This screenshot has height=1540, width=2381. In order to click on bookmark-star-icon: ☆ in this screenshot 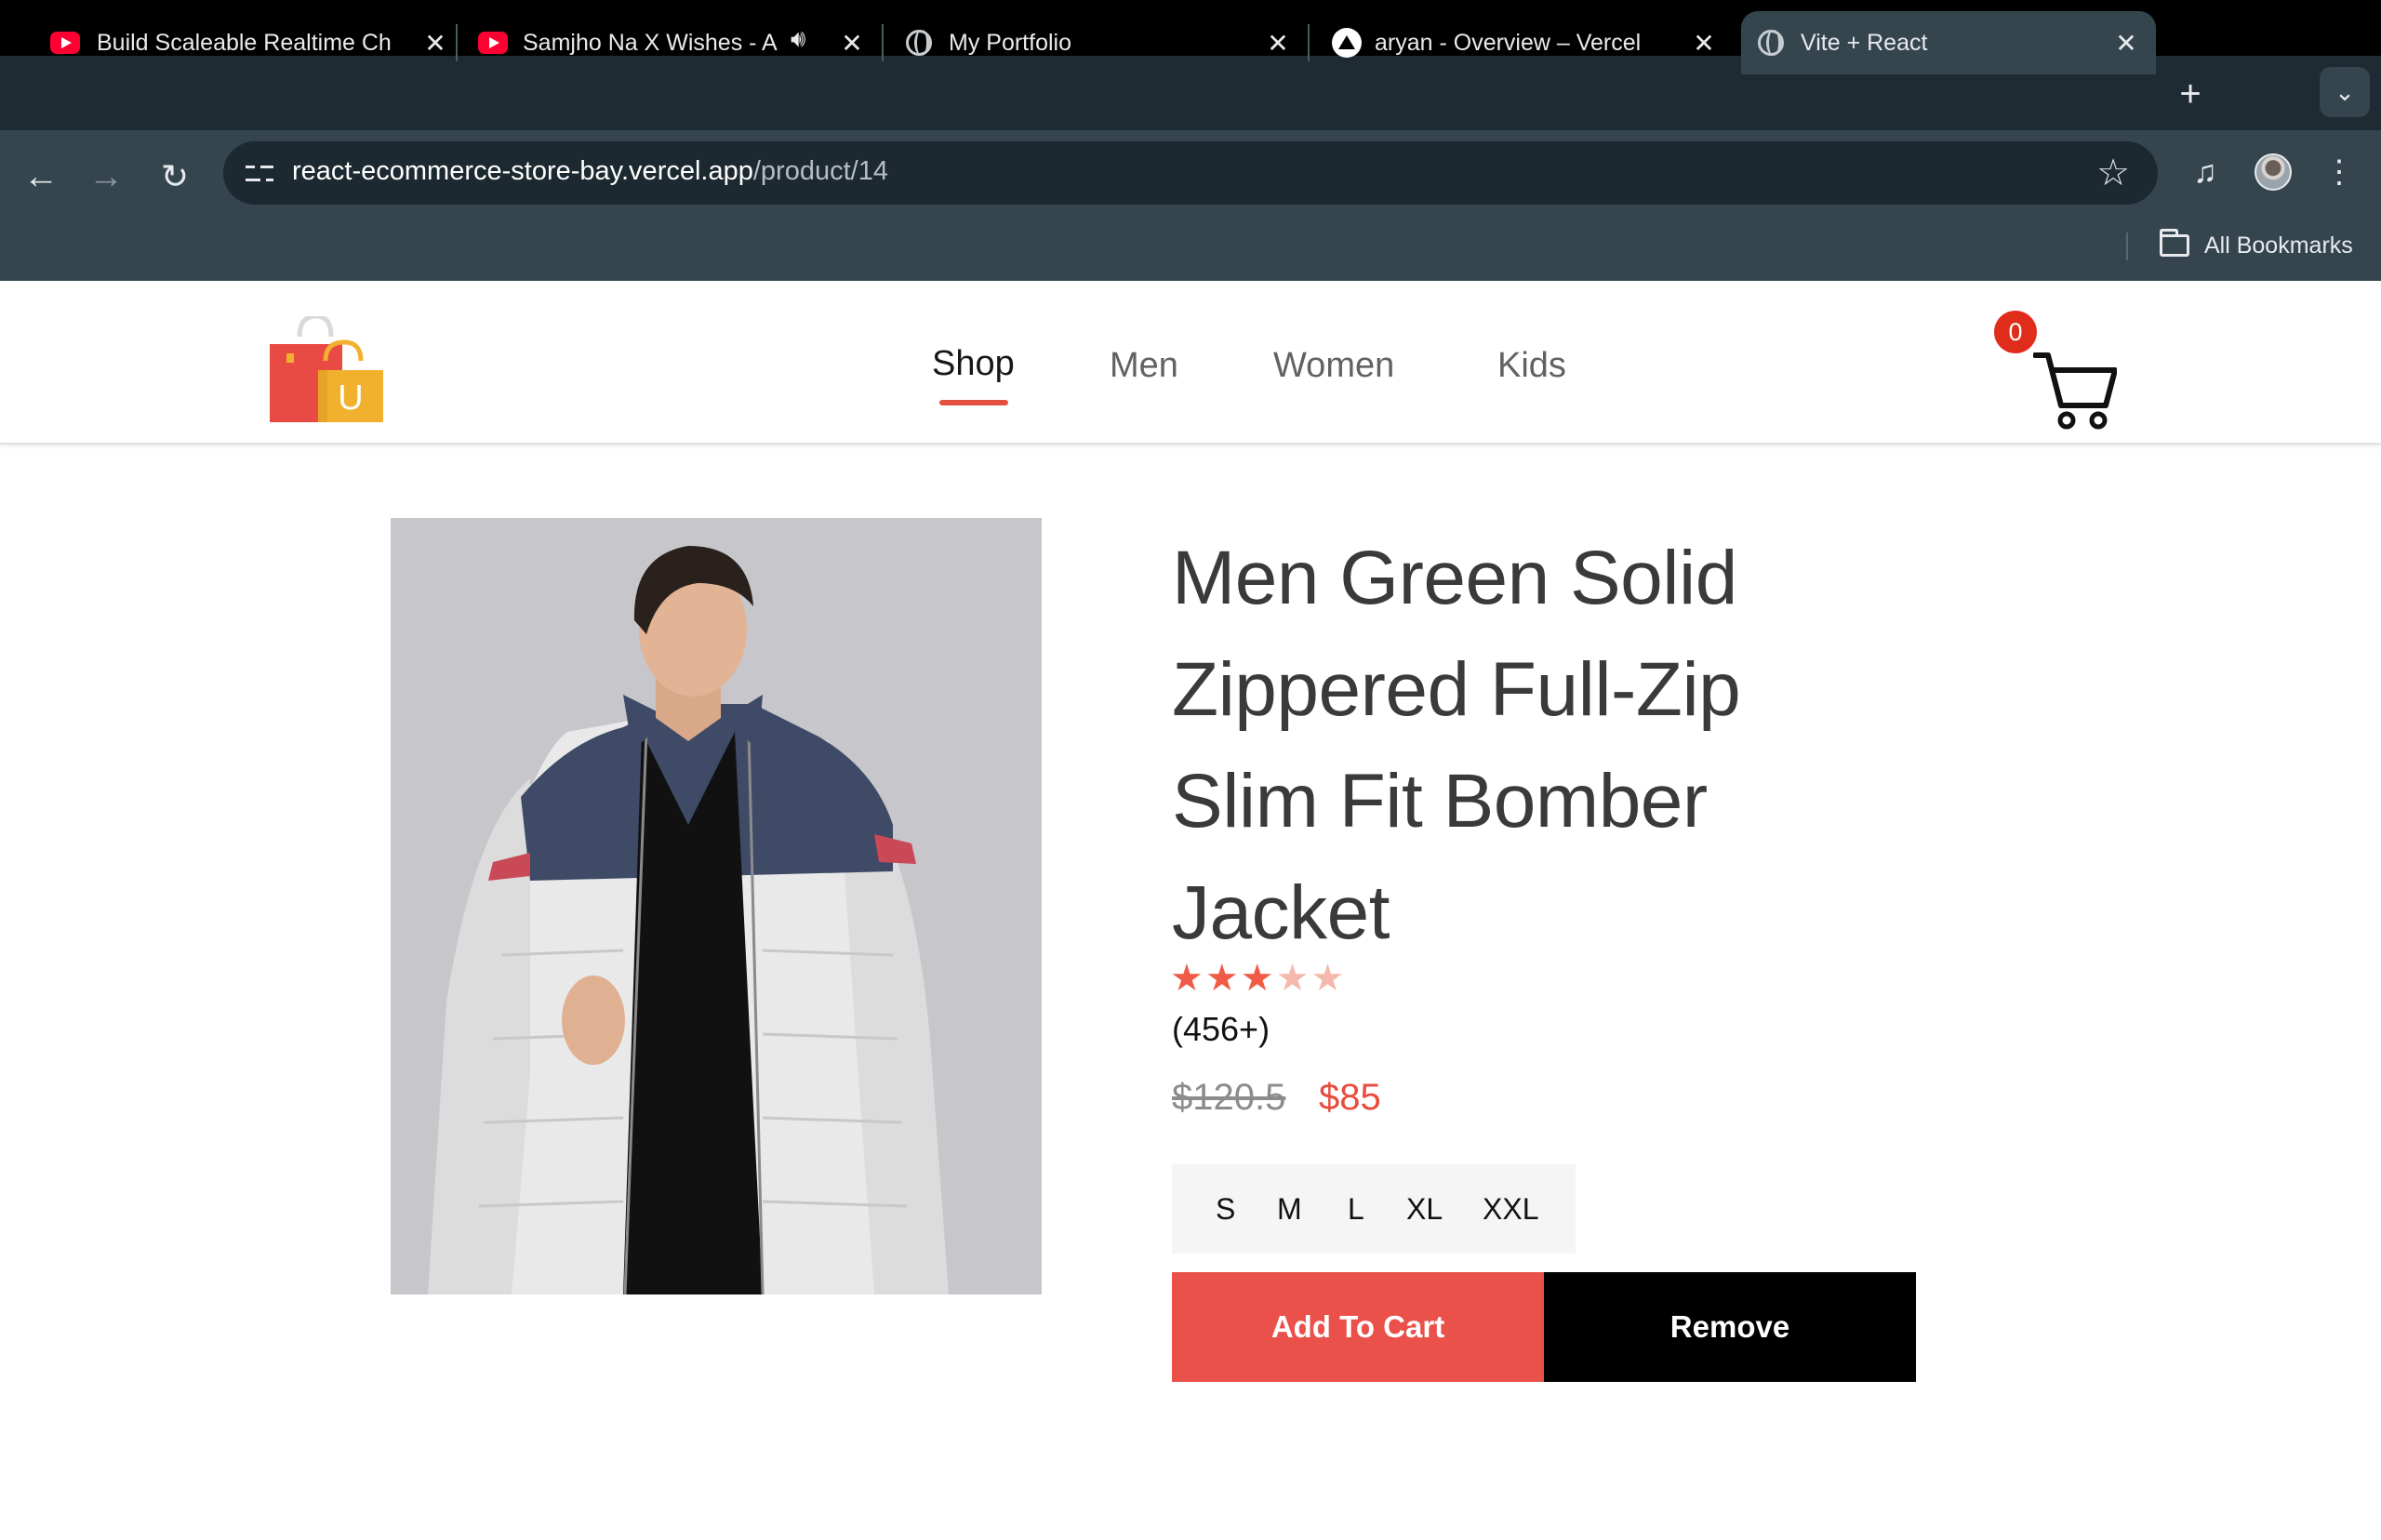, I will do `click(2113, 173)`.